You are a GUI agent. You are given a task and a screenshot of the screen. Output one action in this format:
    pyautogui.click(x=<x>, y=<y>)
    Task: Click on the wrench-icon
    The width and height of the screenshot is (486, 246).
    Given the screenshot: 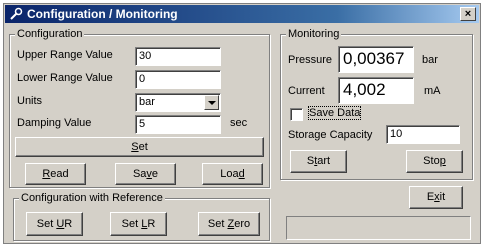 What is the action you would take?
    pyautogui.click(x=16, y=13)
    